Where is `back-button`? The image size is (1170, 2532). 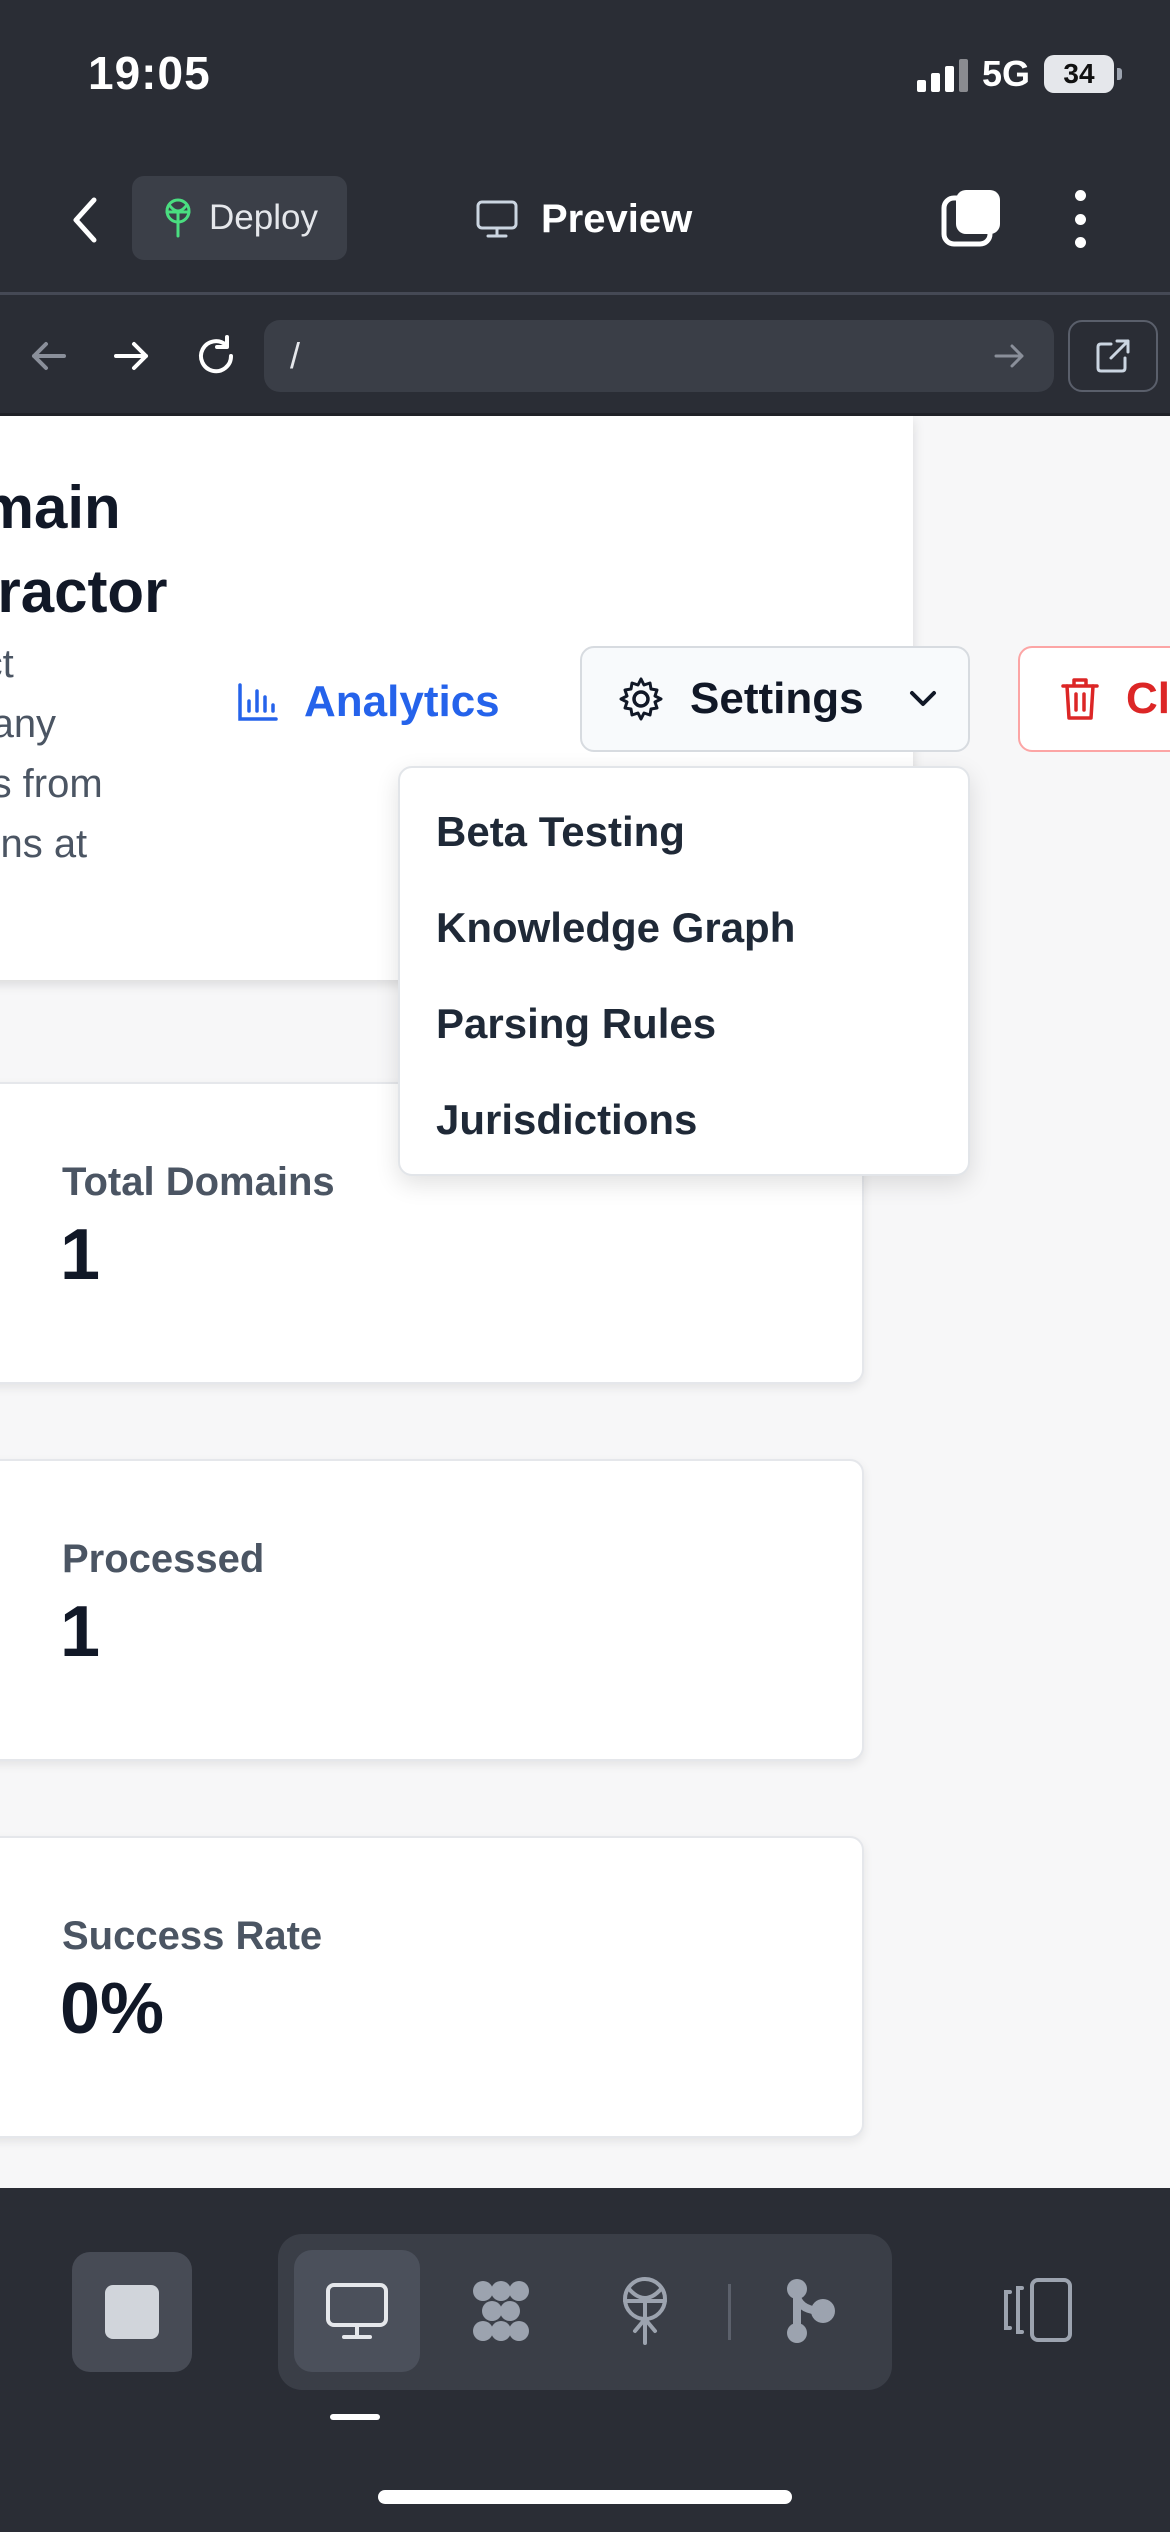
back-button is located at coordinates (85, 220).